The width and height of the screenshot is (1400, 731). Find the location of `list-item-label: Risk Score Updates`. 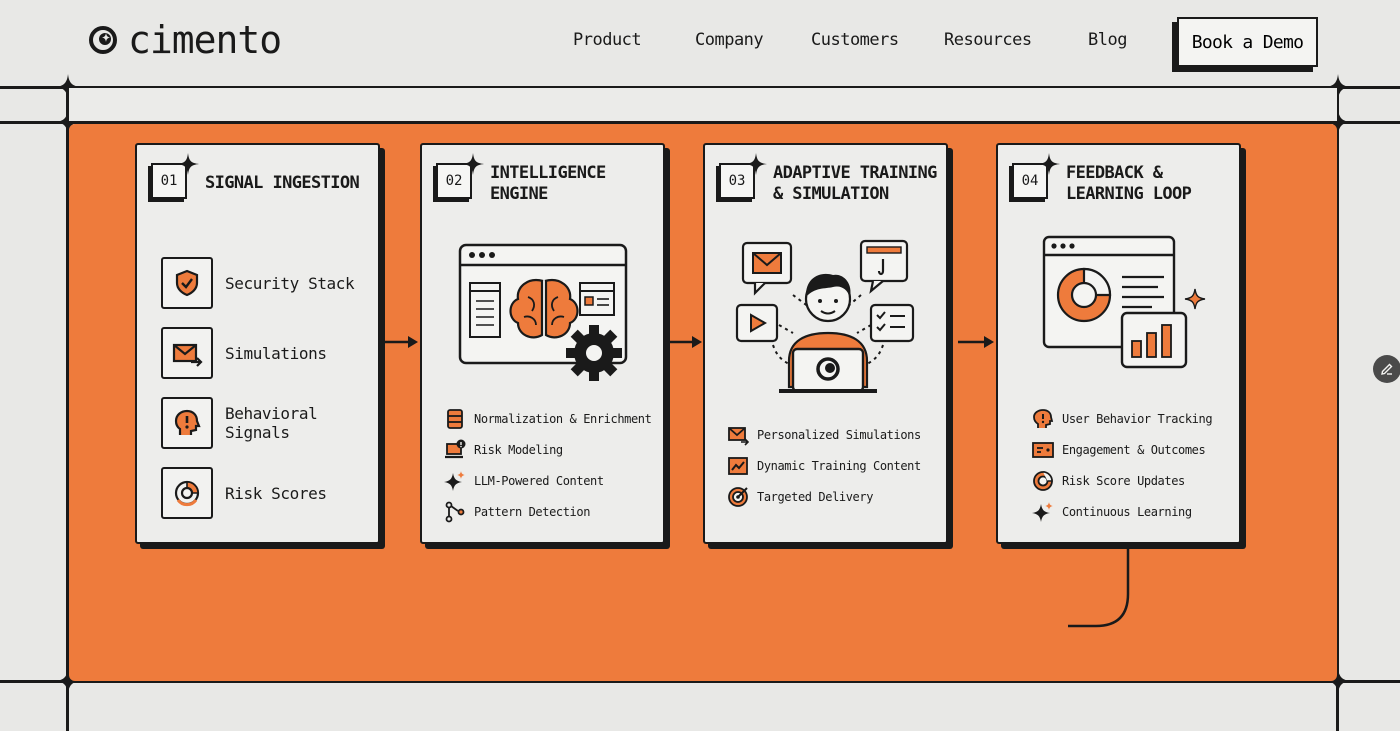

list-item-label: Risk Score Updates is located at coordinates (1123, 480).